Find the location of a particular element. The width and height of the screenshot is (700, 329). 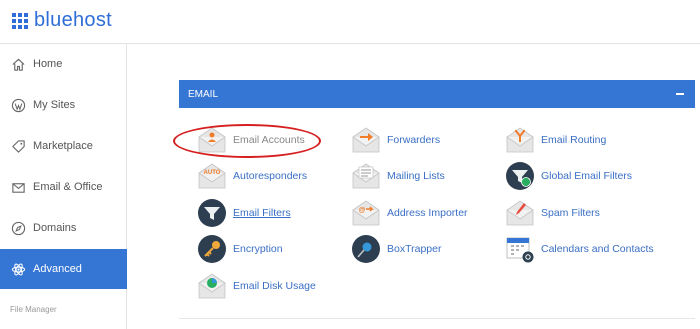

forwarders-icon is located at coordinates (366, 140).